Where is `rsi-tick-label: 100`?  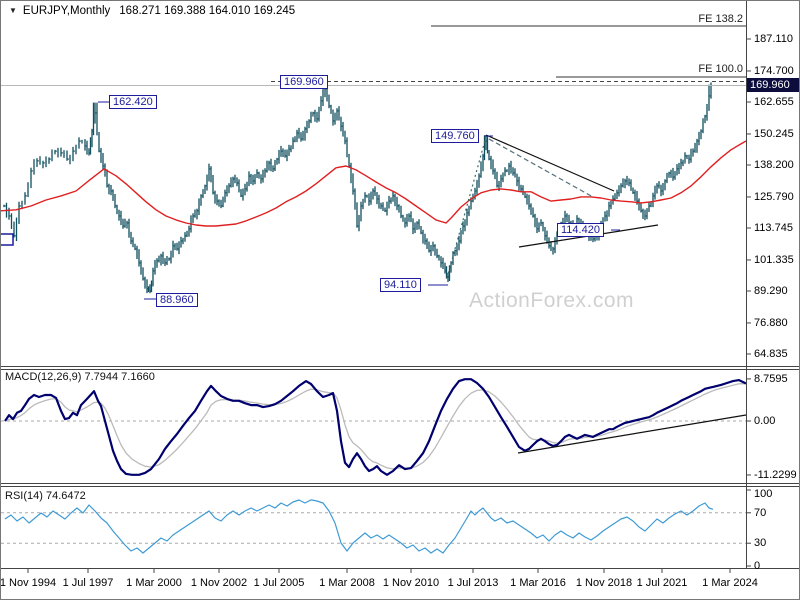 rsi-tick-label: 100 is located at coordinates (763, 494).